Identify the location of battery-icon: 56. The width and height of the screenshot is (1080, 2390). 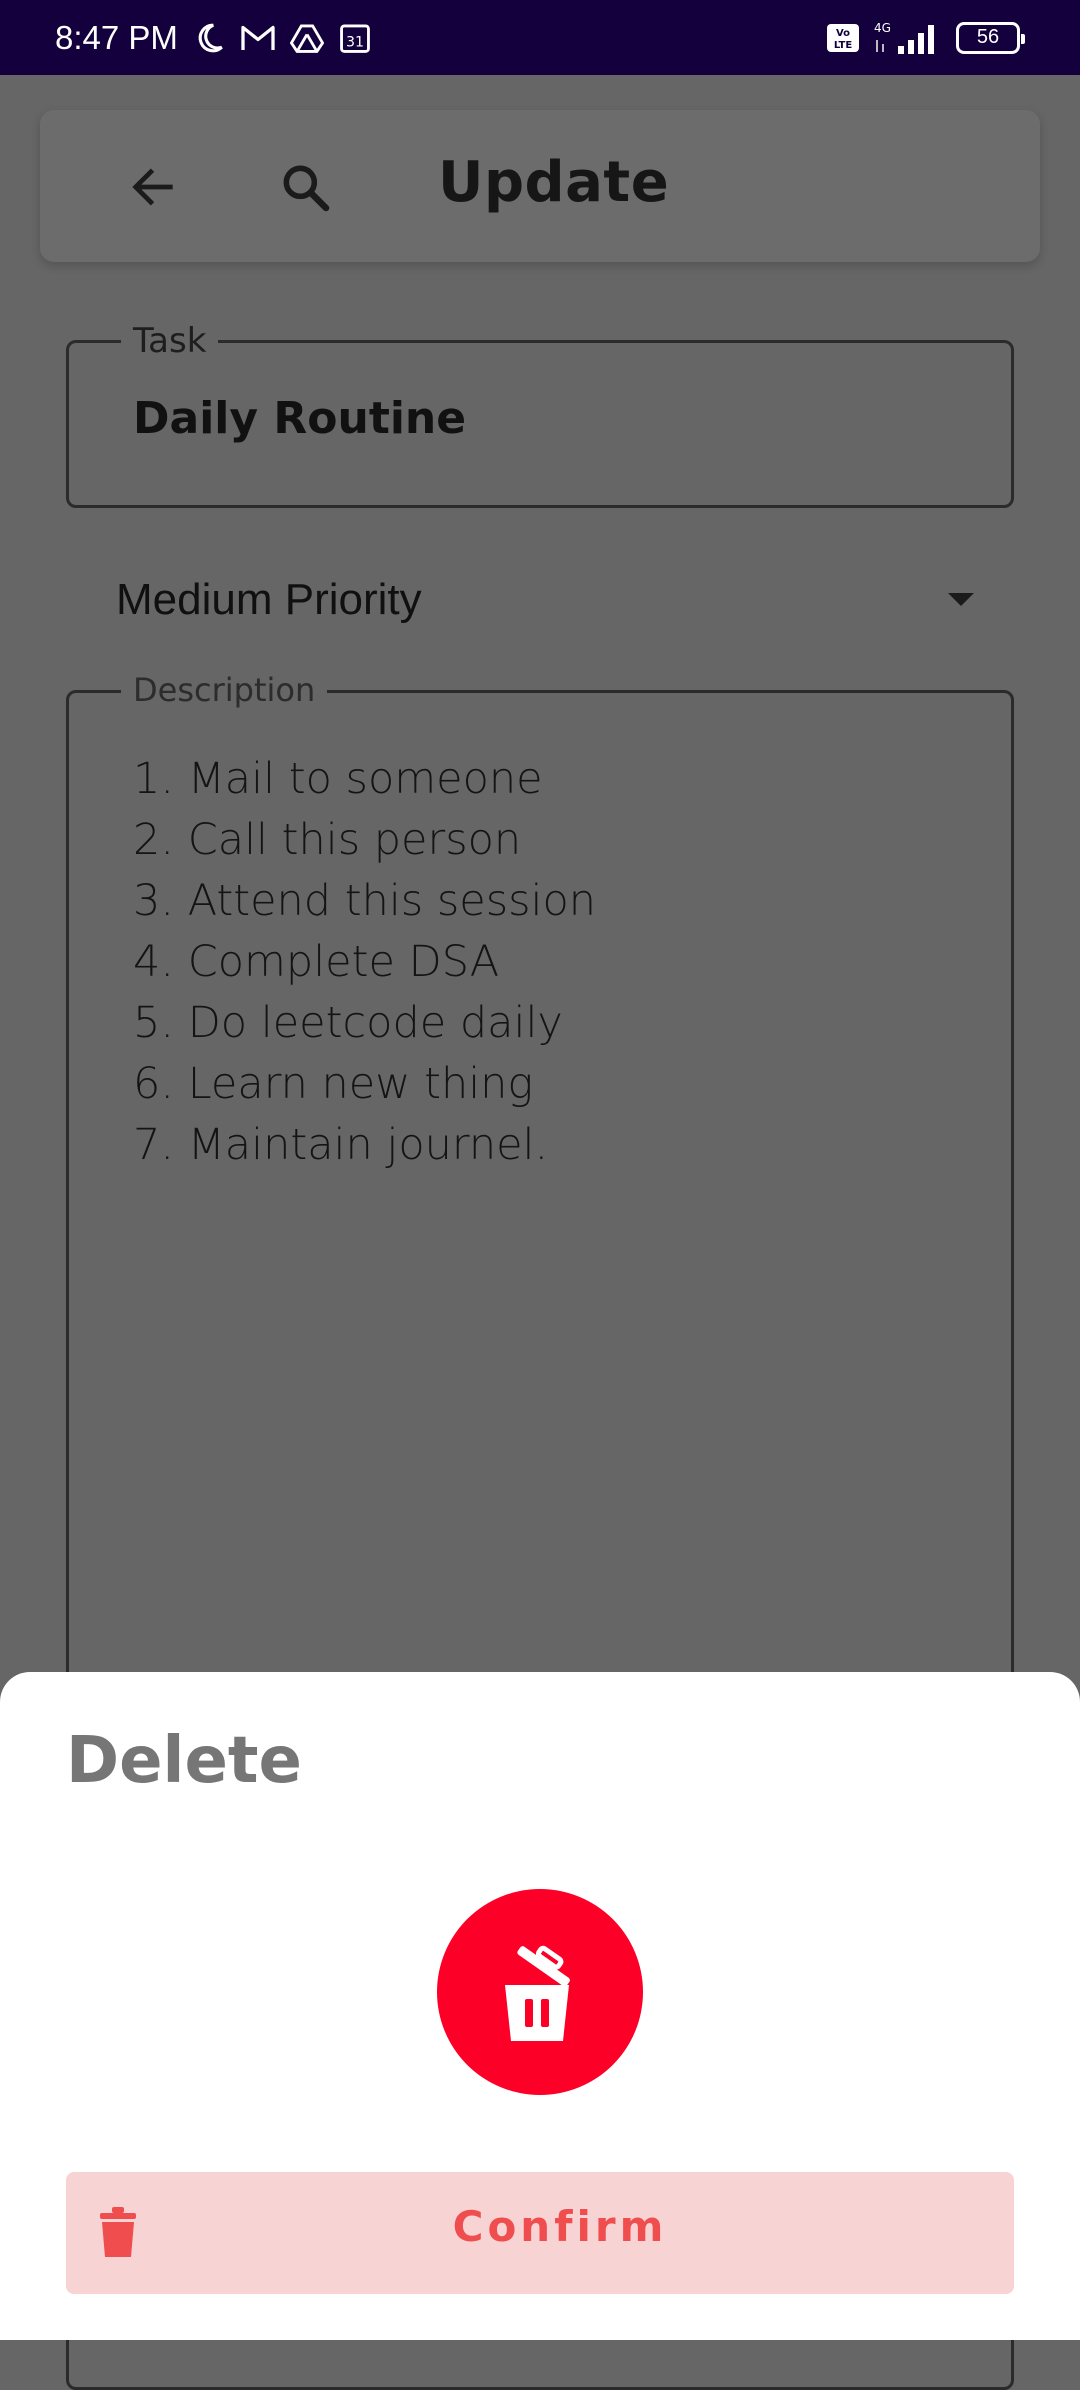
(990, 37).